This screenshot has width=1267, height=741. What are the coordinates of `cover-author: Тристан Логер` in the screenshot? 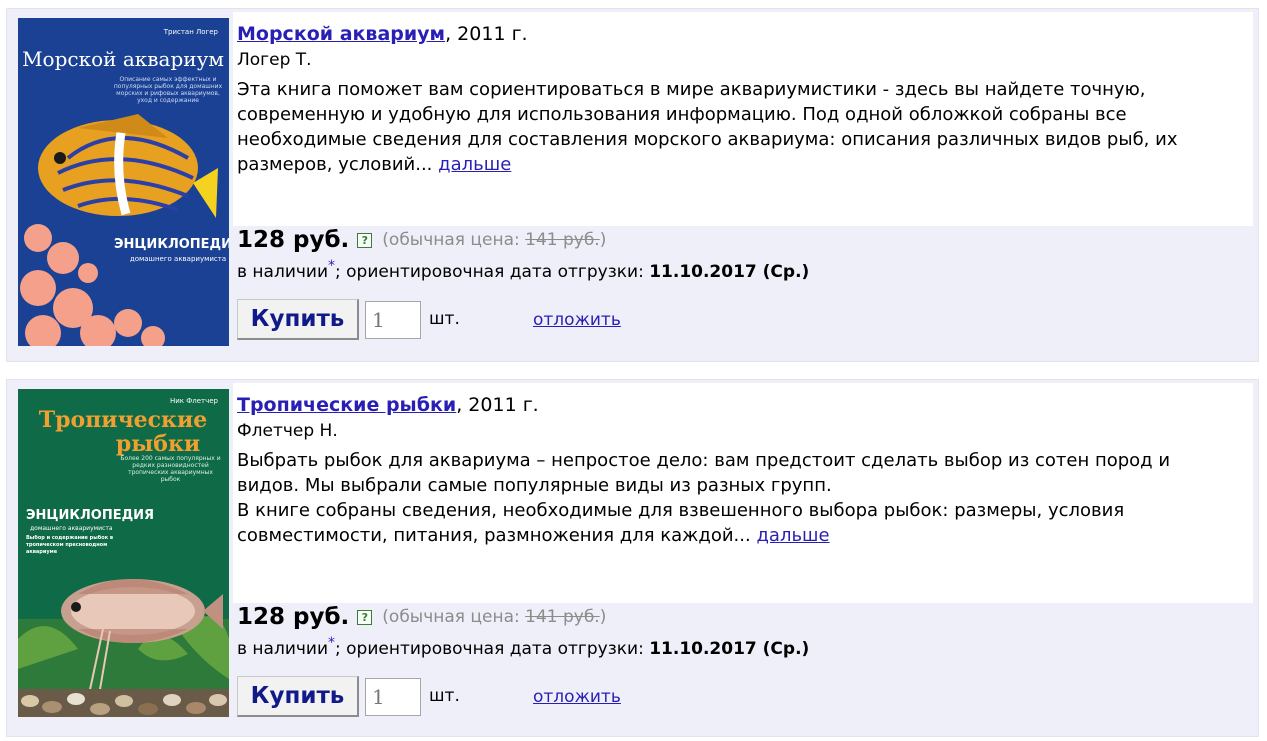 It's located at (191, 32).